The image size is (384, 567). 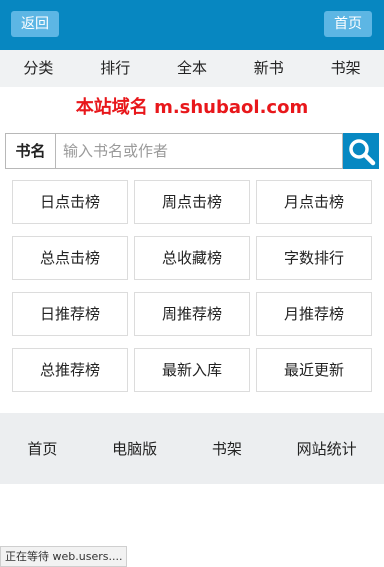 What do you see at coordinates (192, 25) in the screenshot?
I see `top-bar: 返回 首页` at bounding box center [192, 25].